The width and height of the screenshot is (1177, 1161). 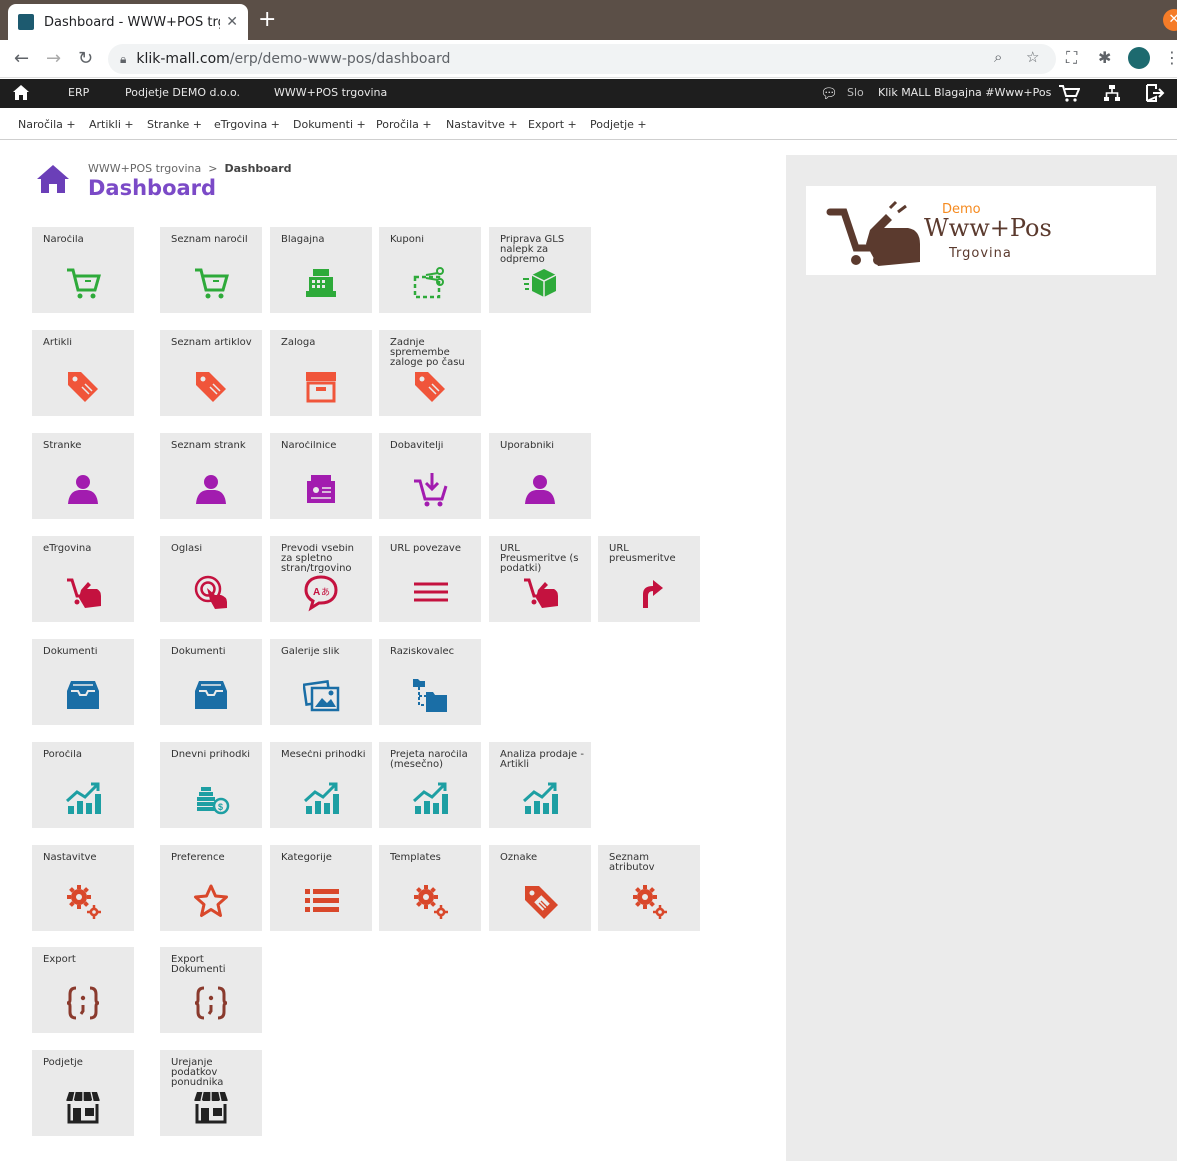 What do you see at coordinates (53, 59) in the screenshot?
I see `forward-arrow-icon: →` at bounding box center [53, 59].